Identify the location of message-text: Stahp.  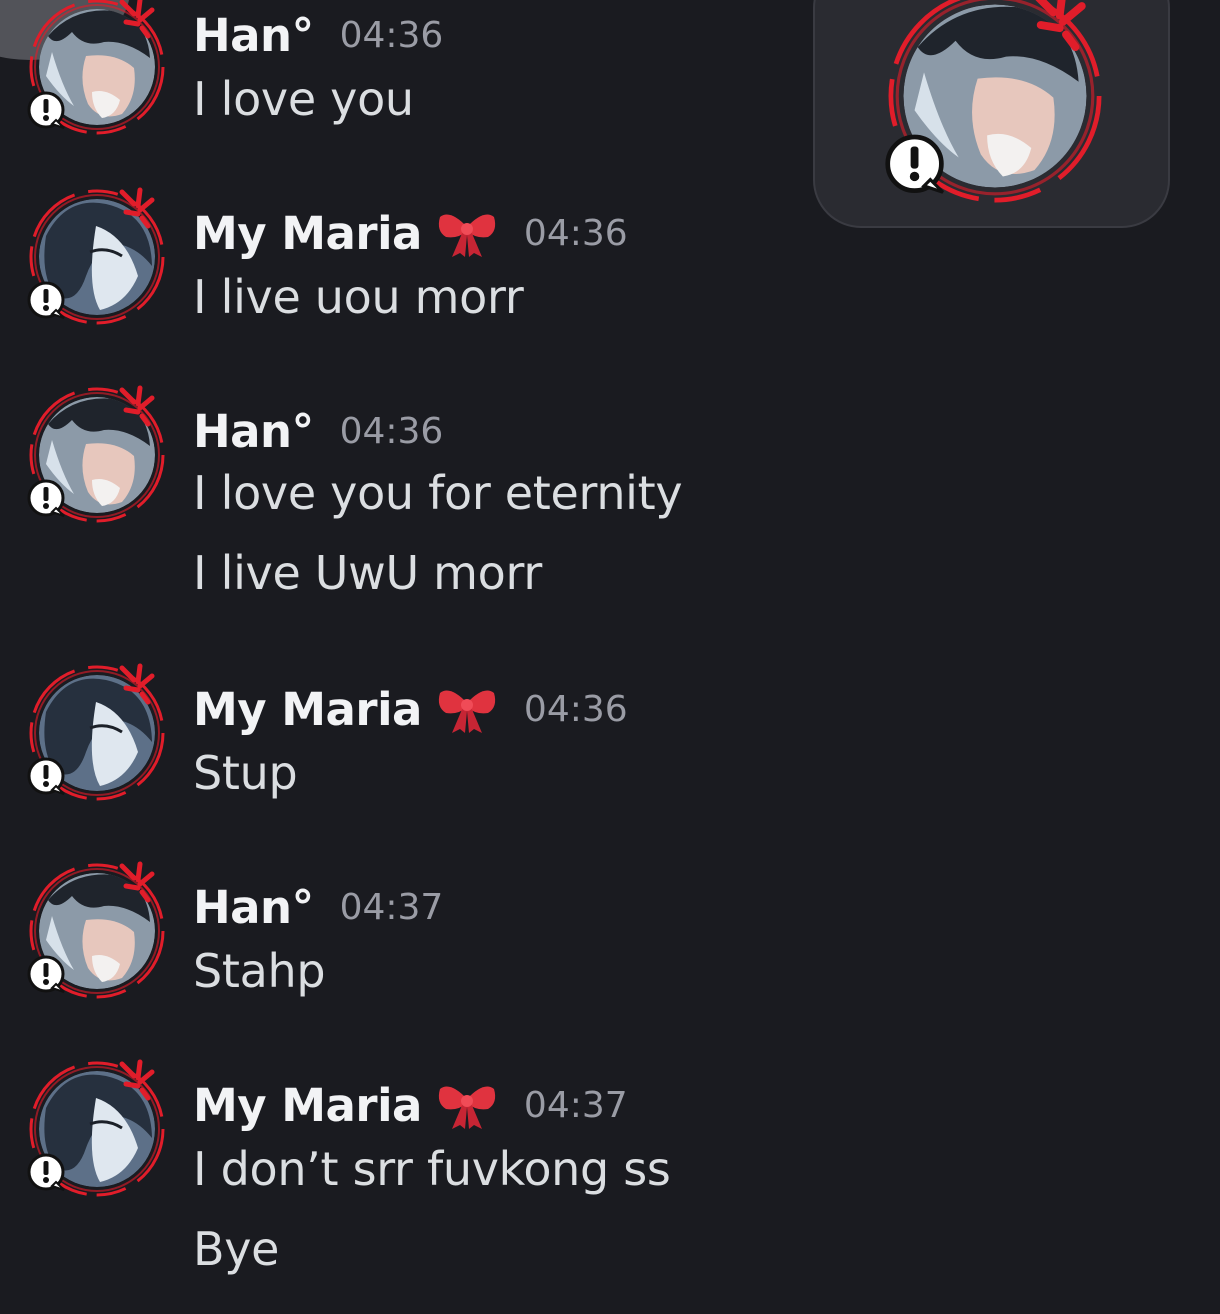
(259, 971).